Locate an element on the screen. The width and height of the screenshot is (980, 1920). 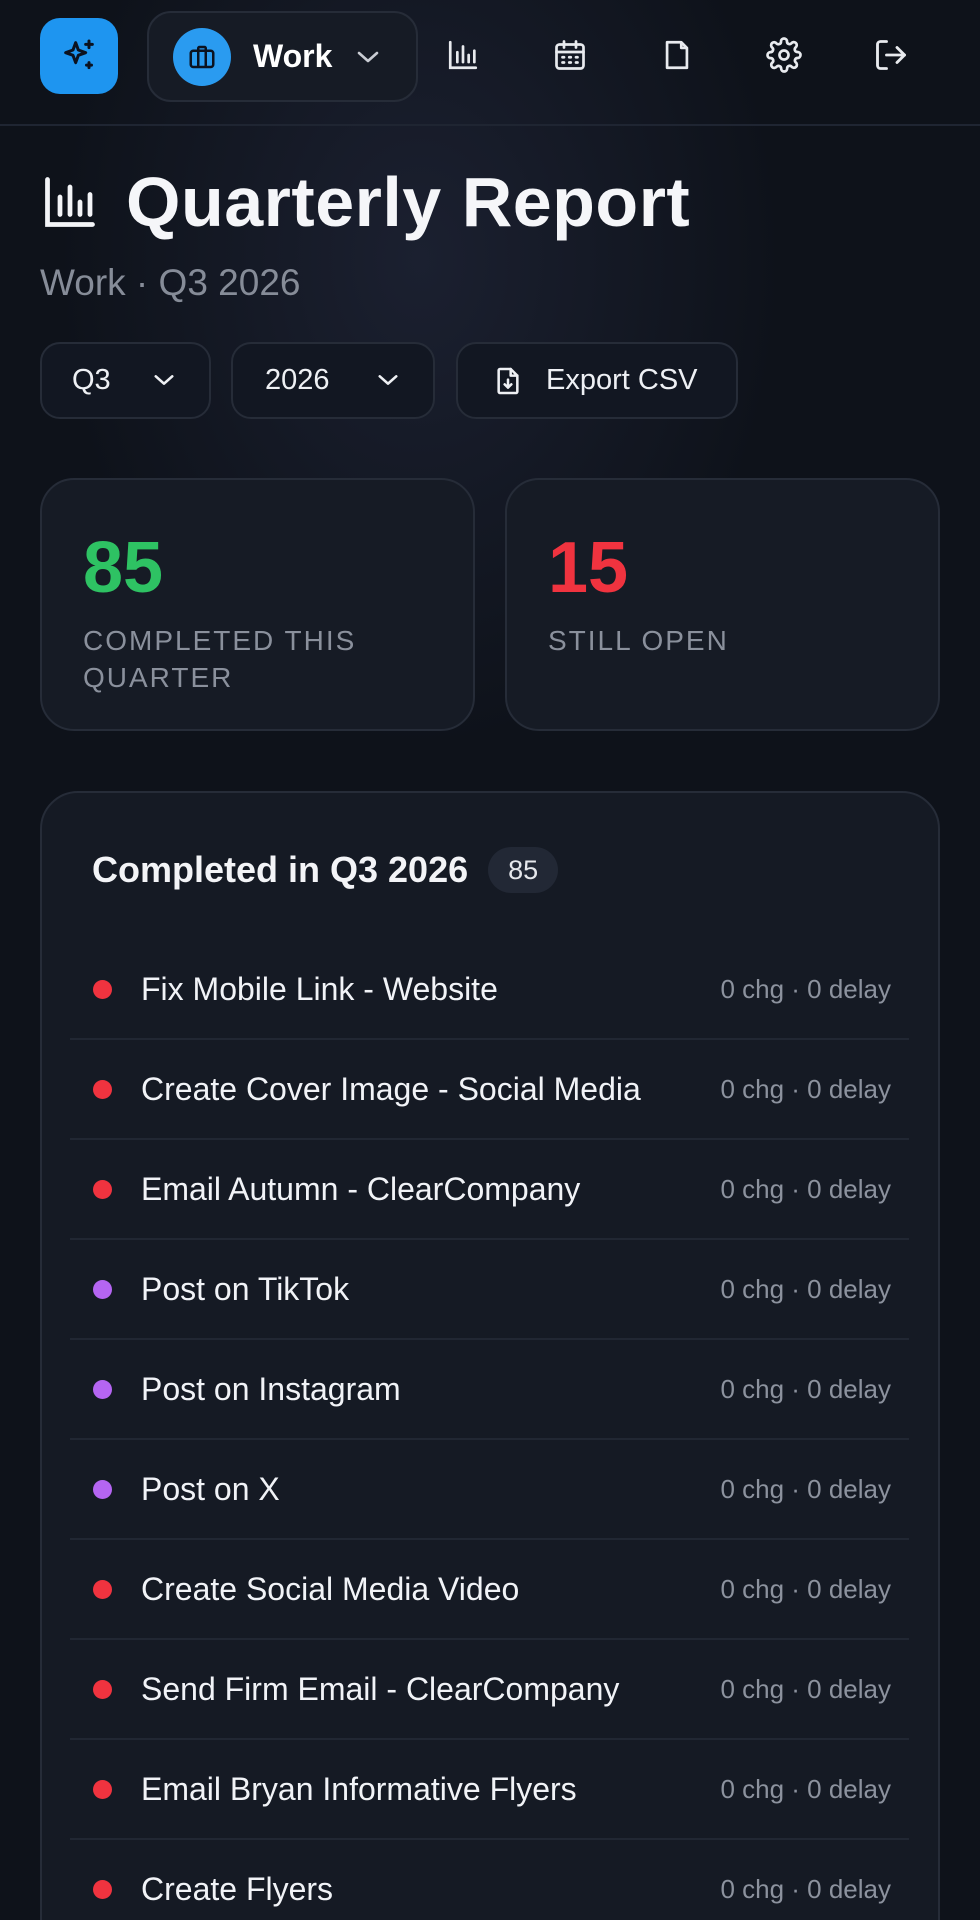
task-title: Post on TikTok is located at coordinates (245, 1288).